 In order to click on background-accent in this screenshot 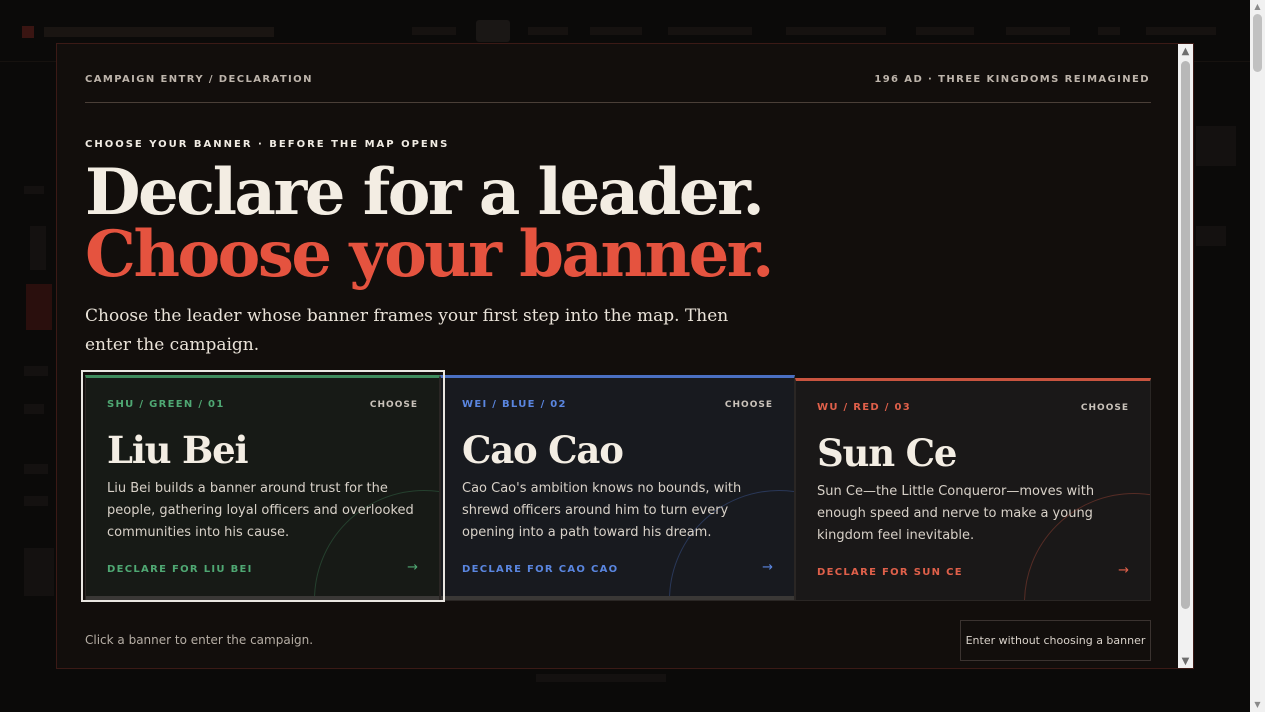, I will do `click(39, 307)`.